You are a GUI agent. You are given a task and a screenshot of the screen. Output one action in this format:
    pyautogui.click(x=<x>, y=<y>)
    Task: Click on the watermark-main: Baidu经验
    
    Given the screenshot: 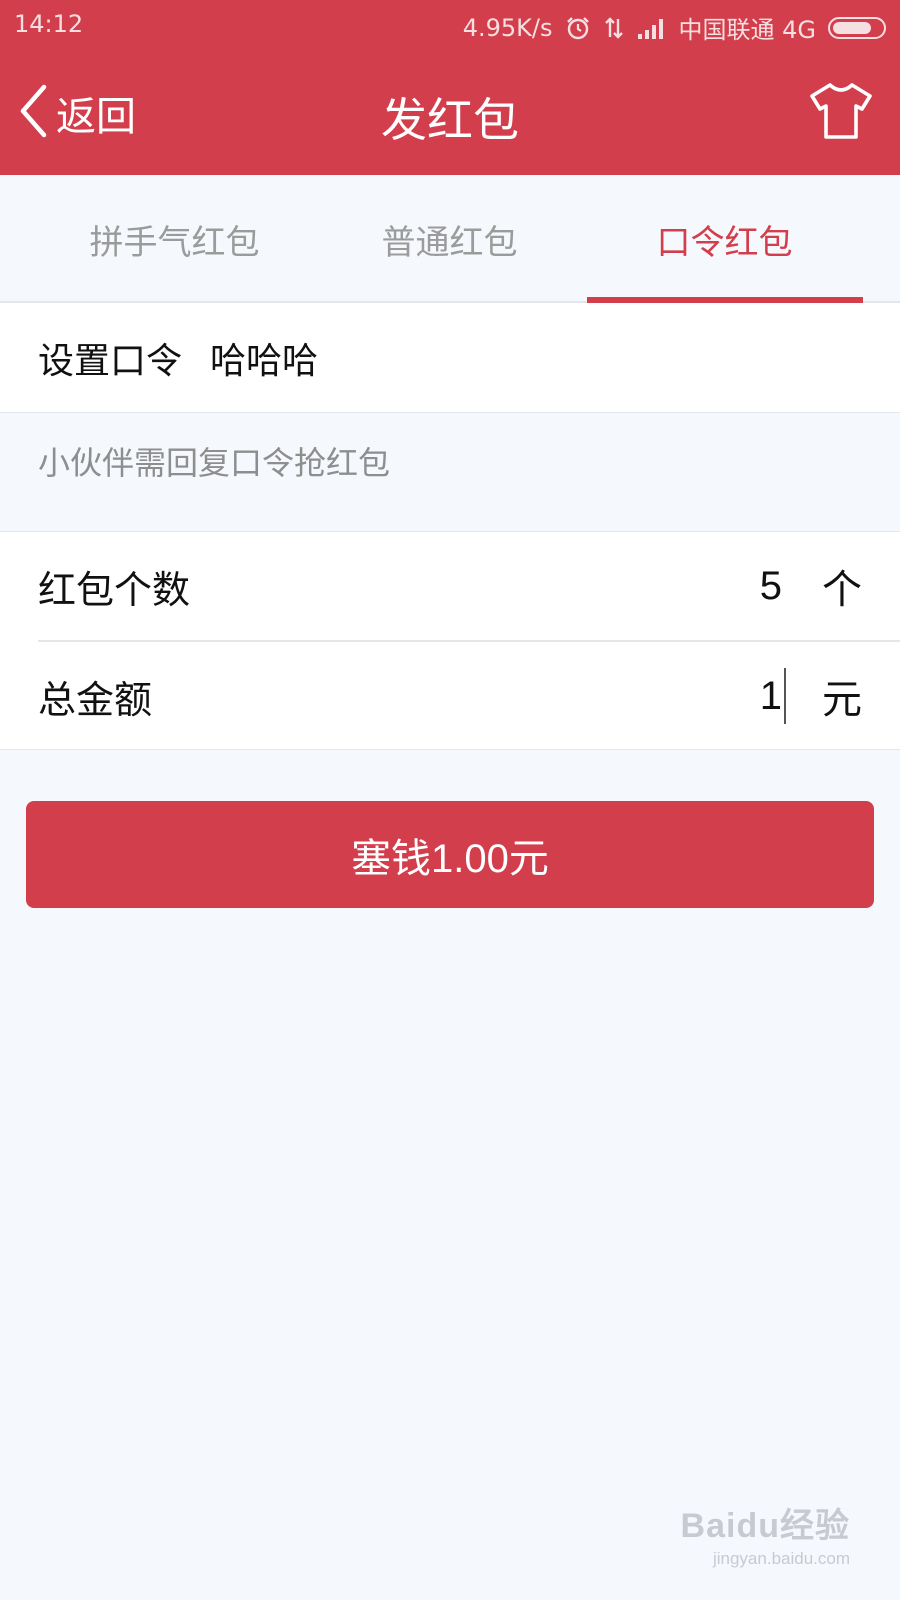 What is the action you would take?
    pyautogui.click(x=765, y=1526)
    